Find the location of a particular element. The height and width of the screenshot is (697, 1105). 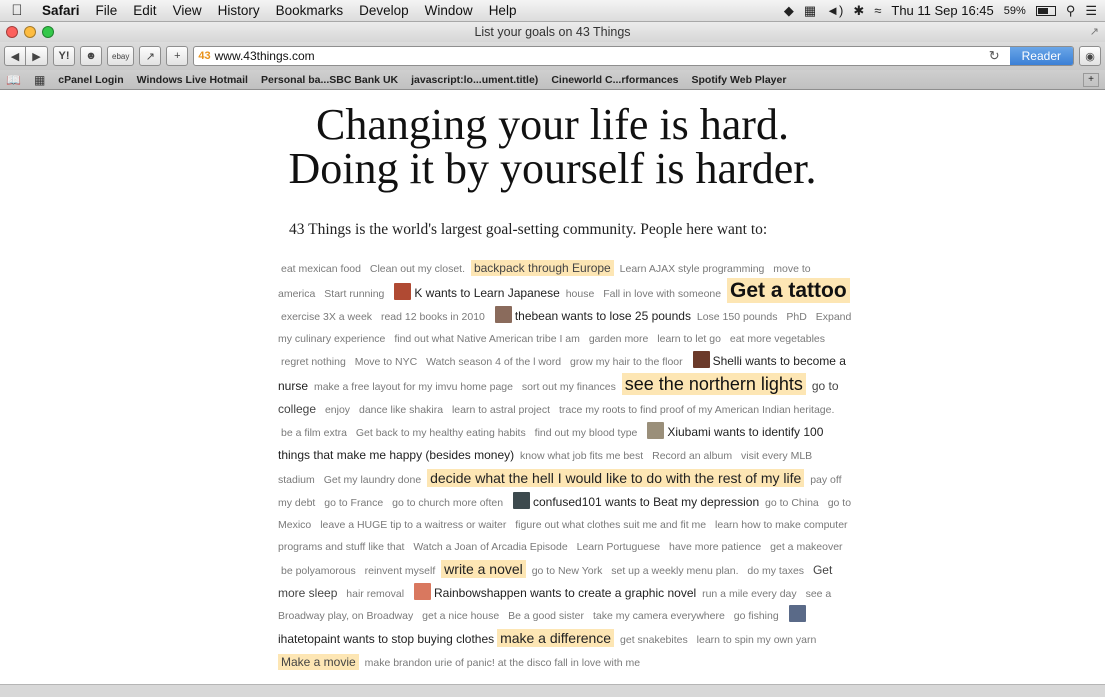

notification-center-icon: ☰ is located at coordinates (1091, 11).